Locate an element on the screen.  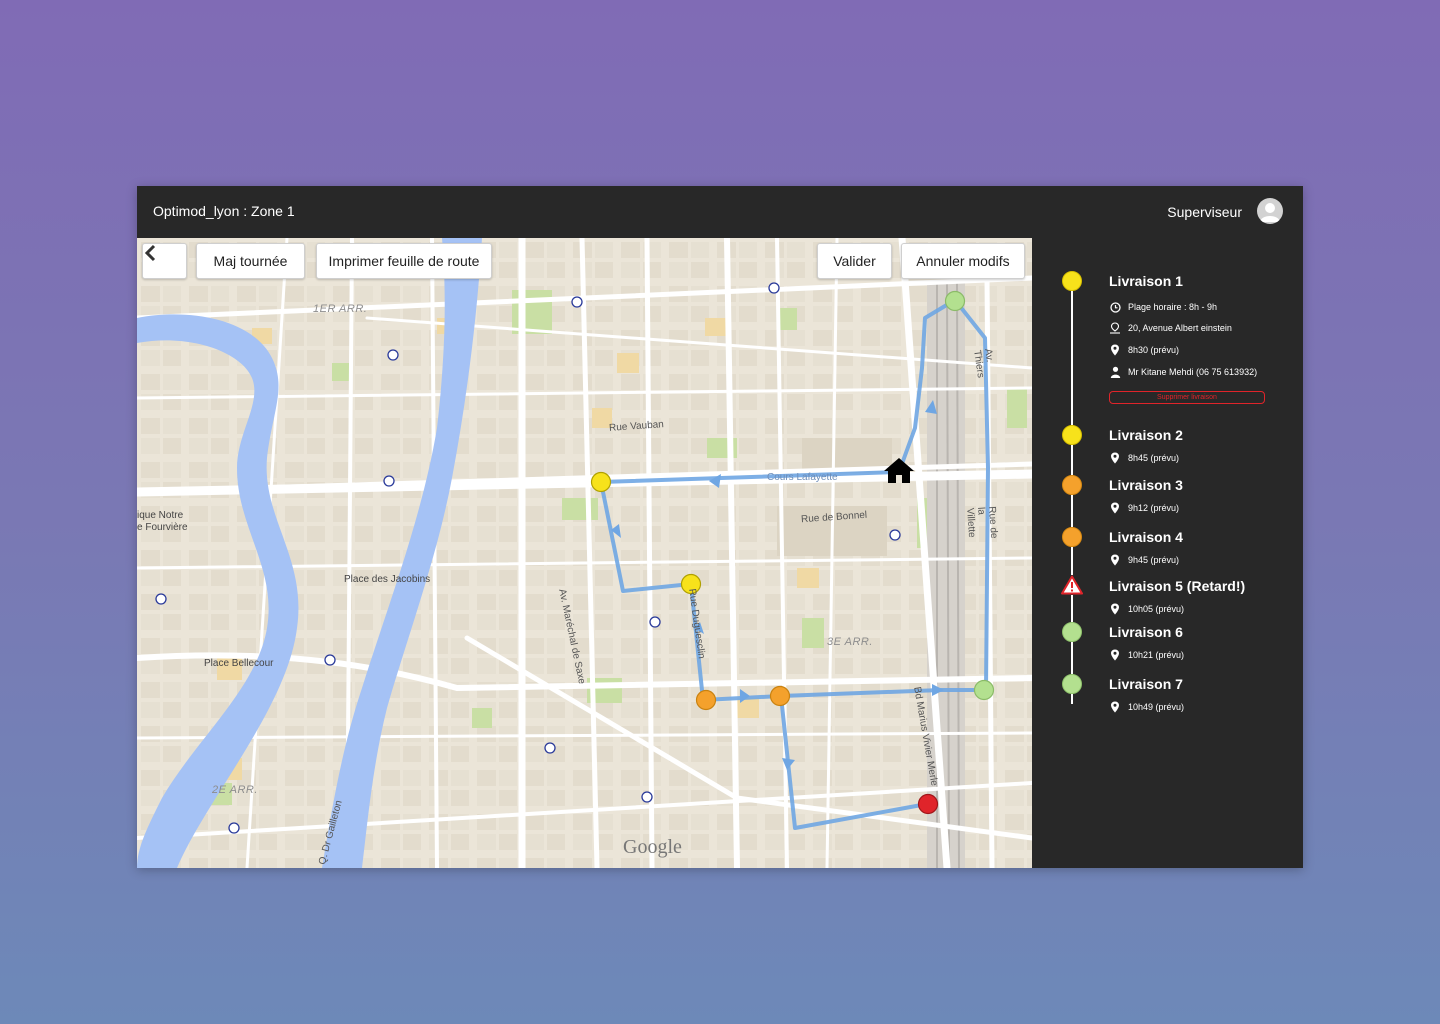
clock-icon is located at coordinates (1115, 307).